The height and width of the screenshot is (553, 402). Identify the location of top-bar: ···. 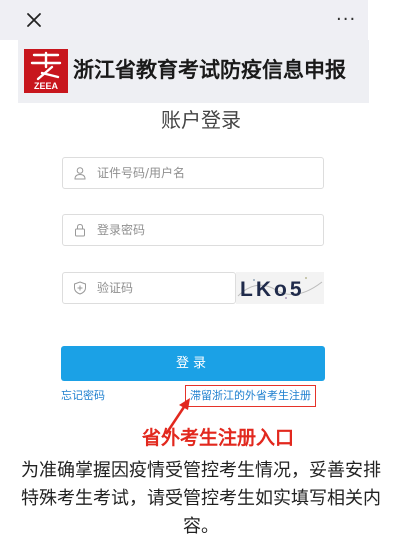
(184, 20).